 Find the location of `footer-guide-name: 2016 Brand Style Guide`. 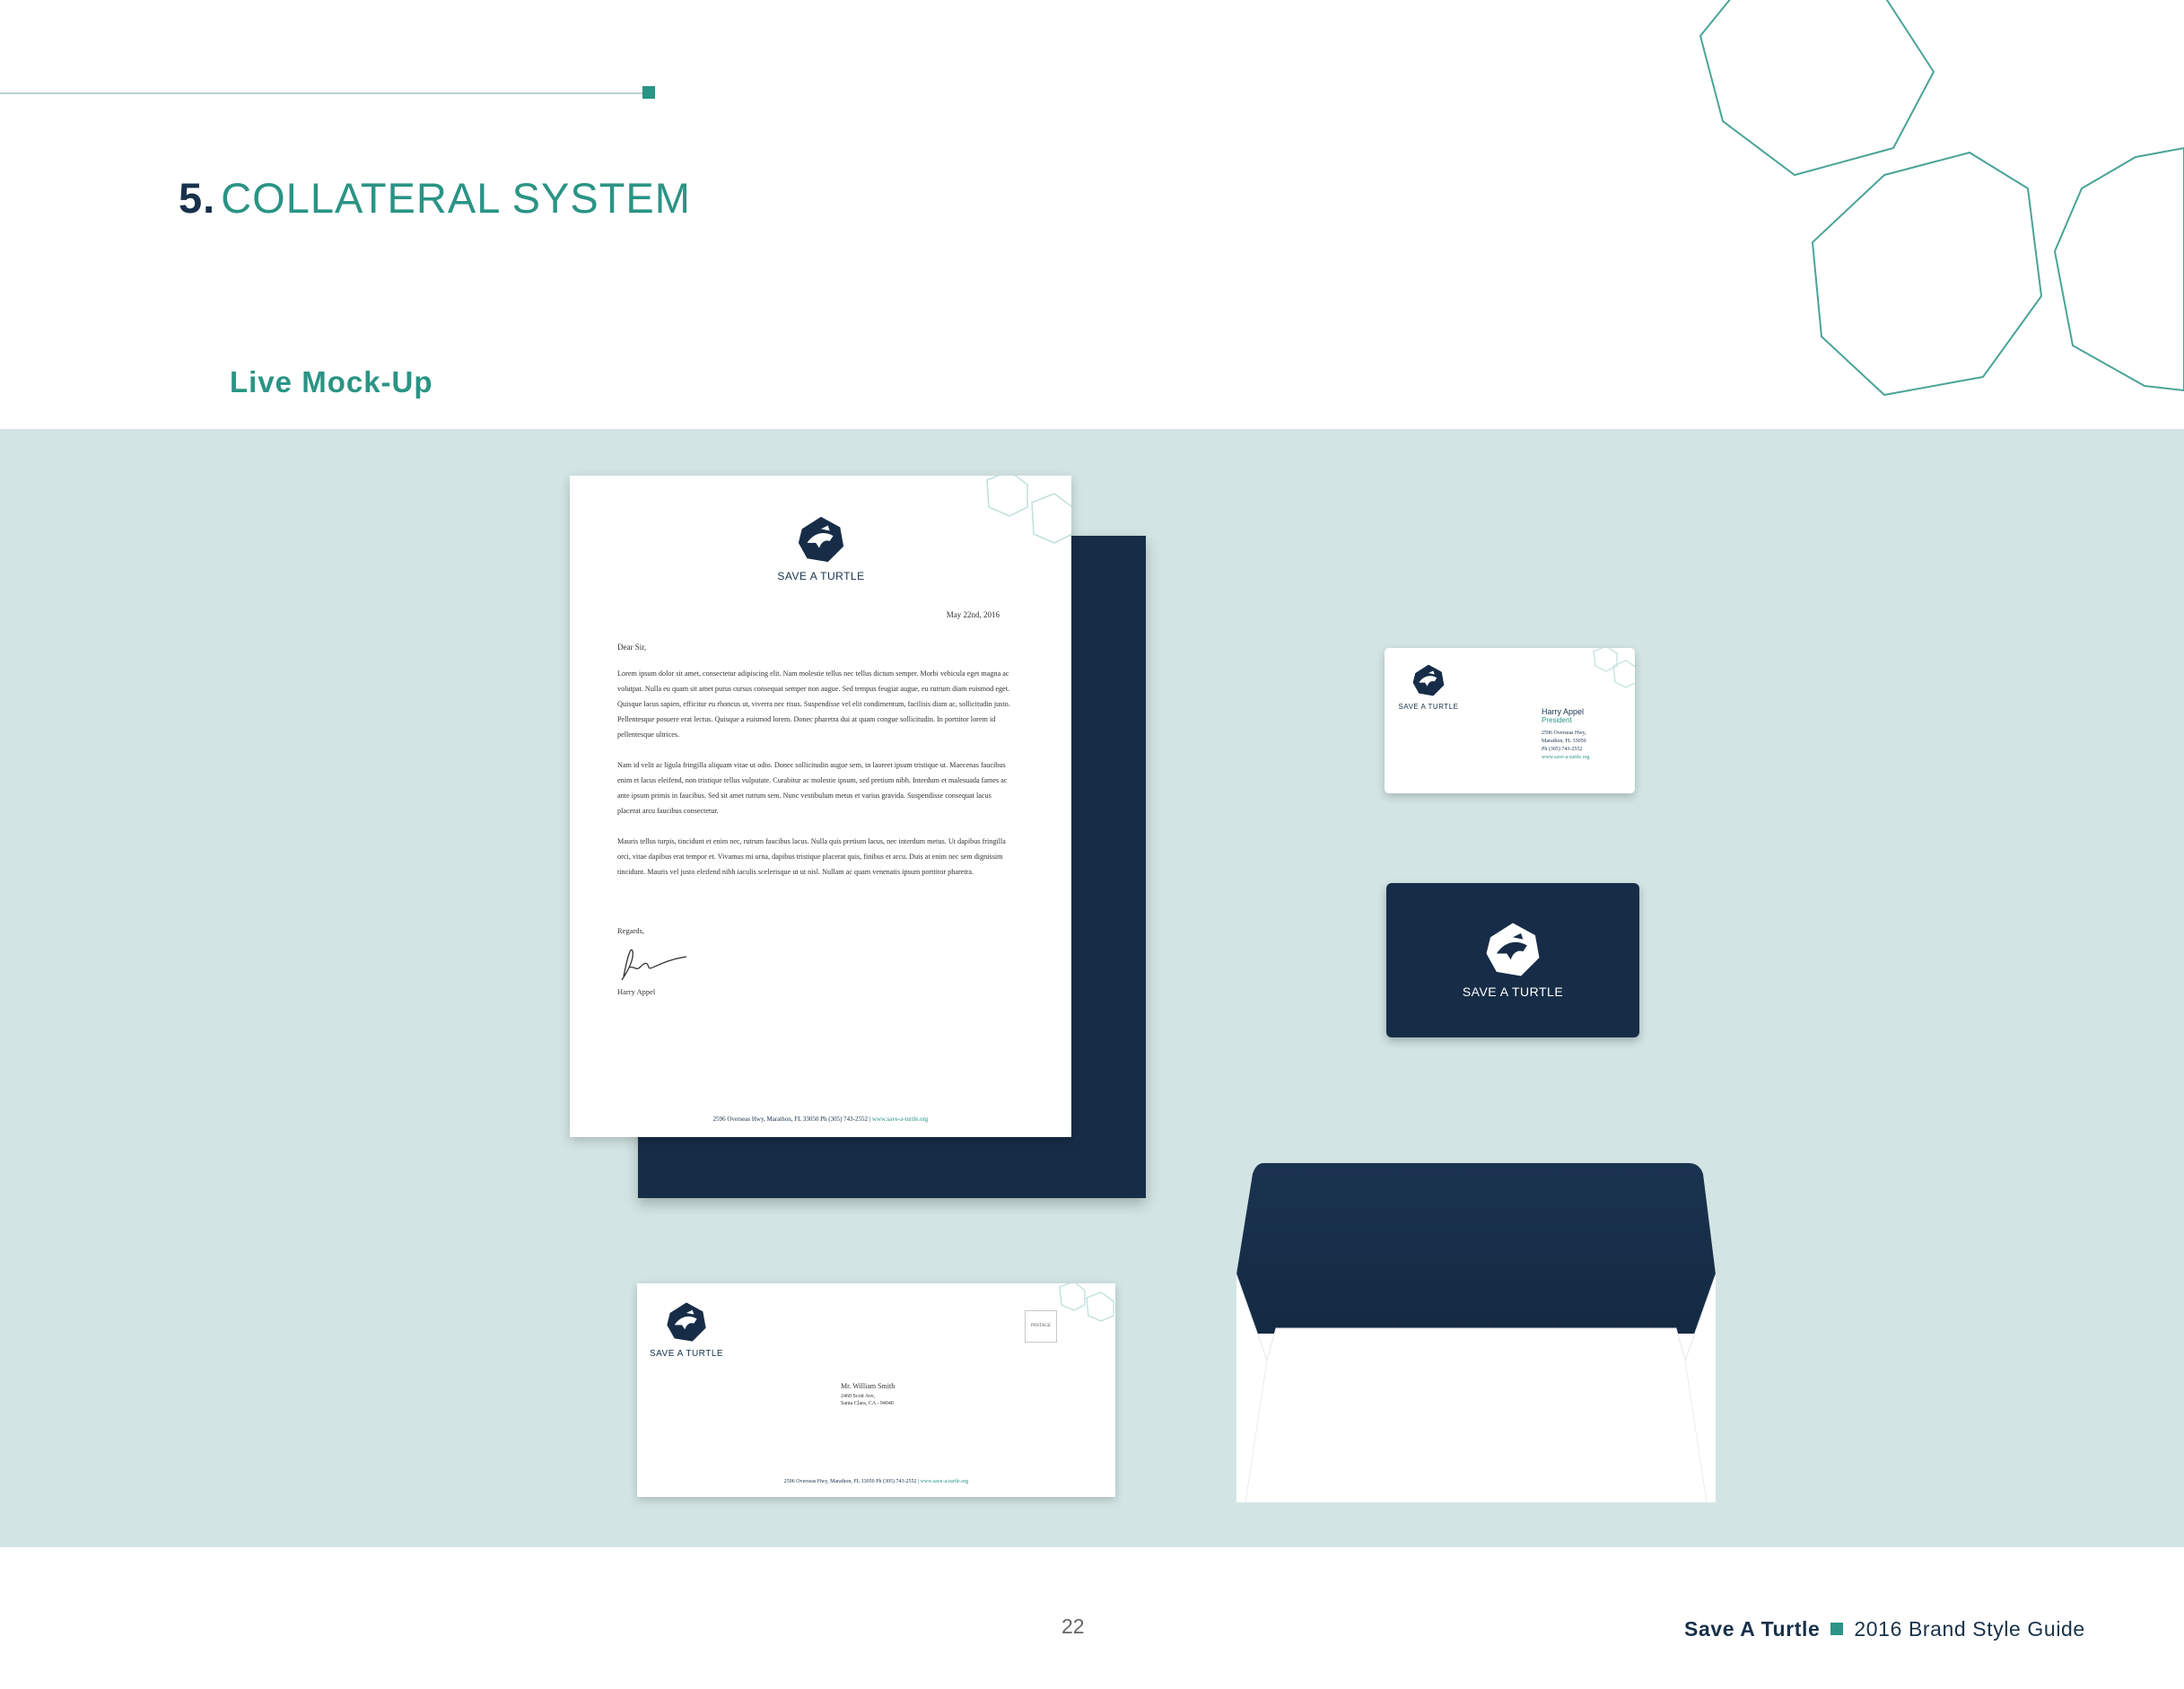

footer-guide-name: 2016 Brand Style Guide is located at coordinates (1969, 1629).